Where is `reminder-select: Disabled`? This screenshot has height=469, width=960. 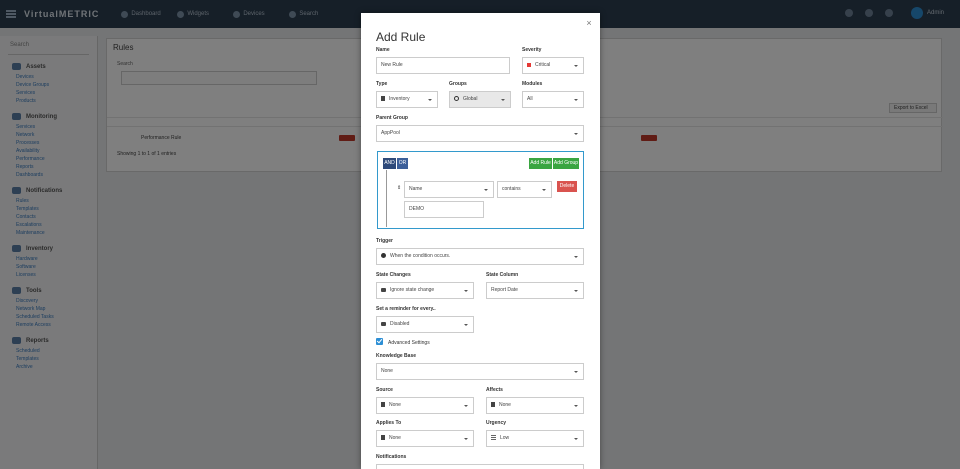
reminder-select: Disabled is located at coordinates (425, 324).